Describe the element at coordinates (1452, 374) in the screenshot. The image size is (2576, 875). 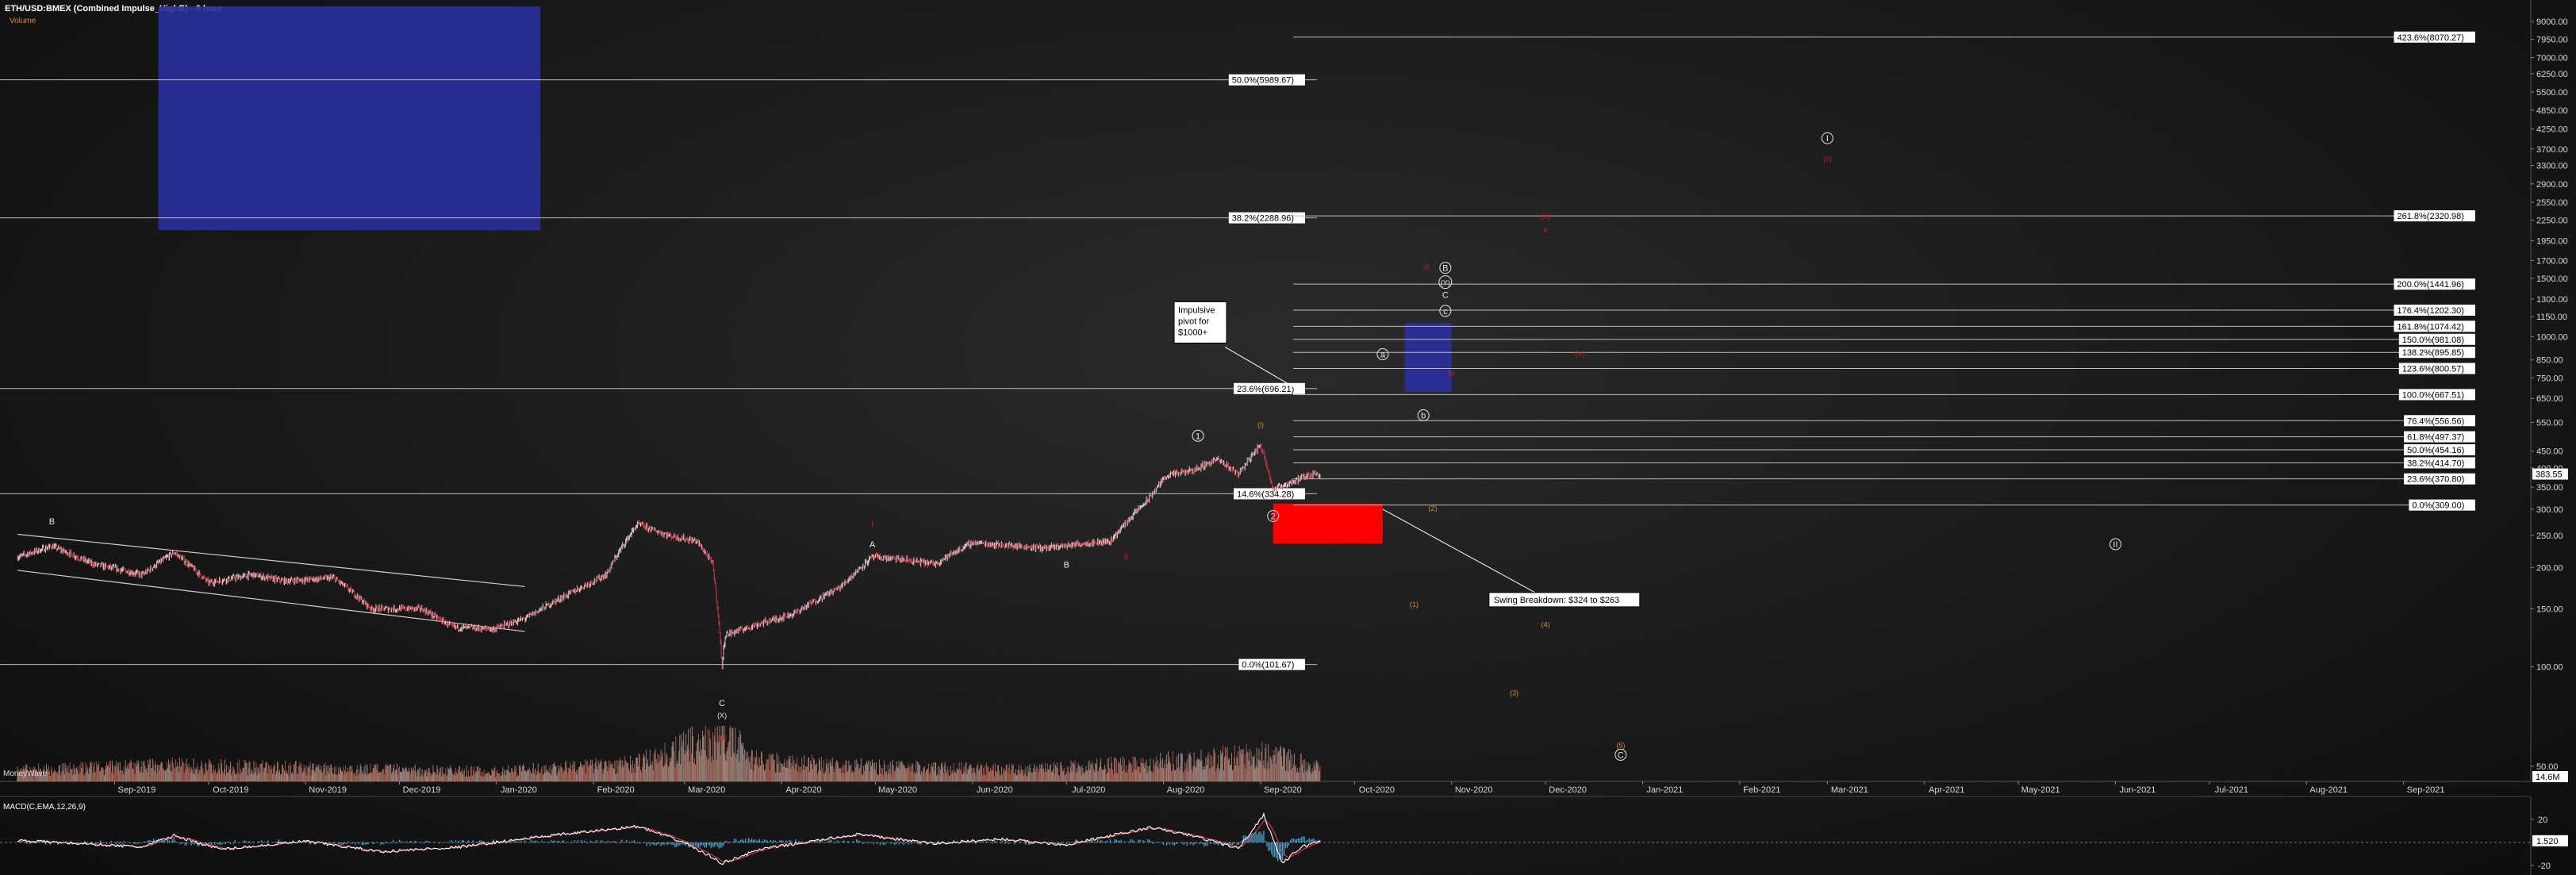
I see `wave-label: iv` at that location.